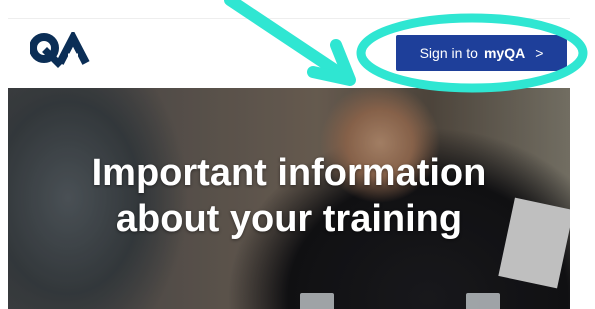  I want to click on hero-heading-line-1: Important information, so click(289, 173).